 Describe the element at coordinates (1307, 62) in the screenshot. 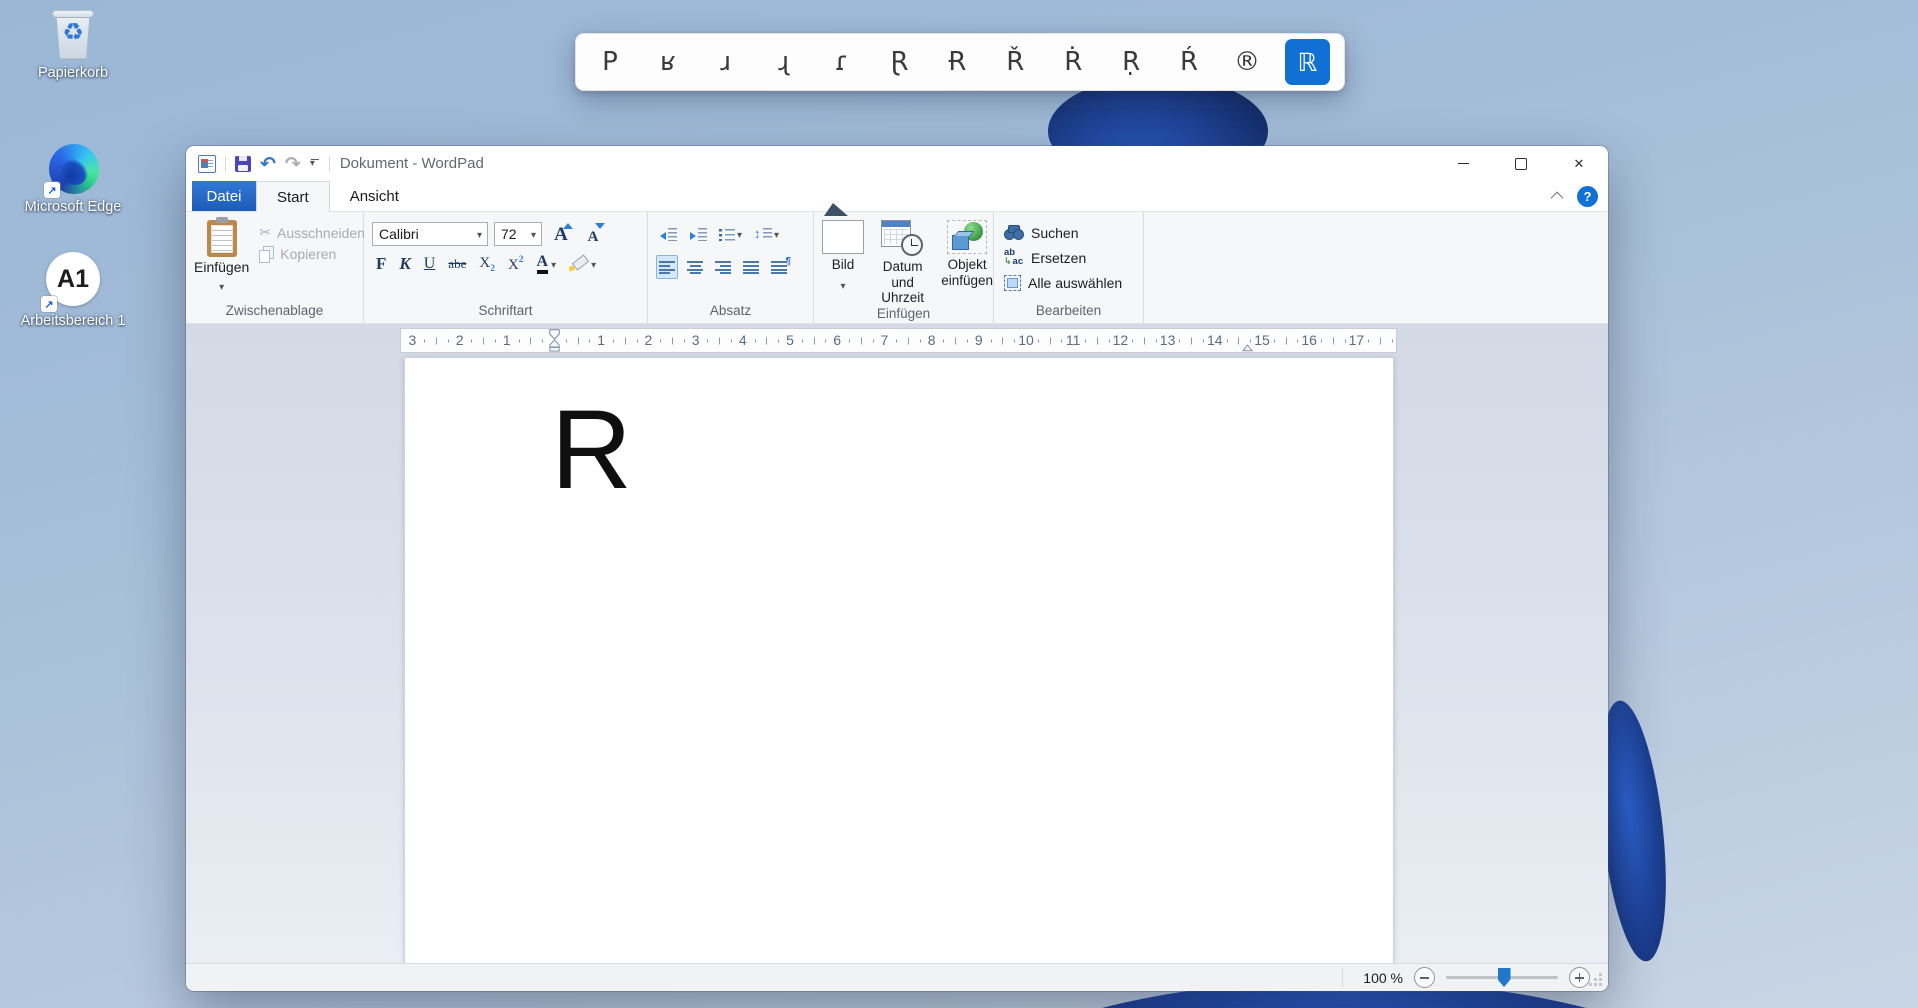

I see `accent-option-selected: ℝ` at that location.